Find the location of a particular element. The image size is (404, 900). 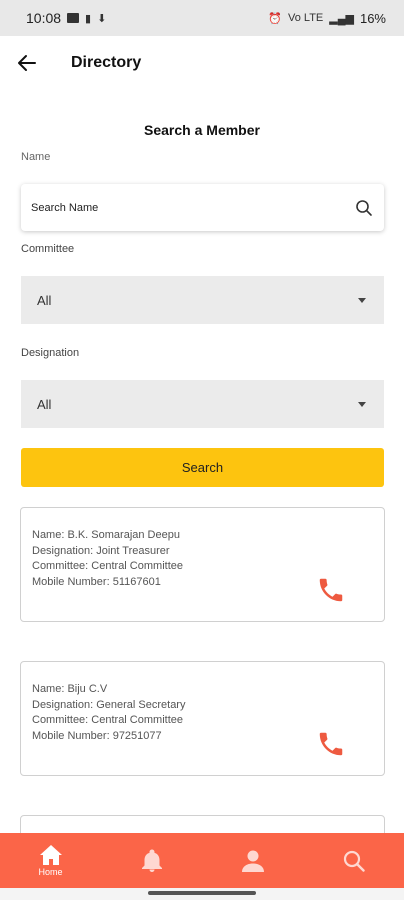

member-mobile: Mobile Number: 97251077 is located at coordinates (97, 735).